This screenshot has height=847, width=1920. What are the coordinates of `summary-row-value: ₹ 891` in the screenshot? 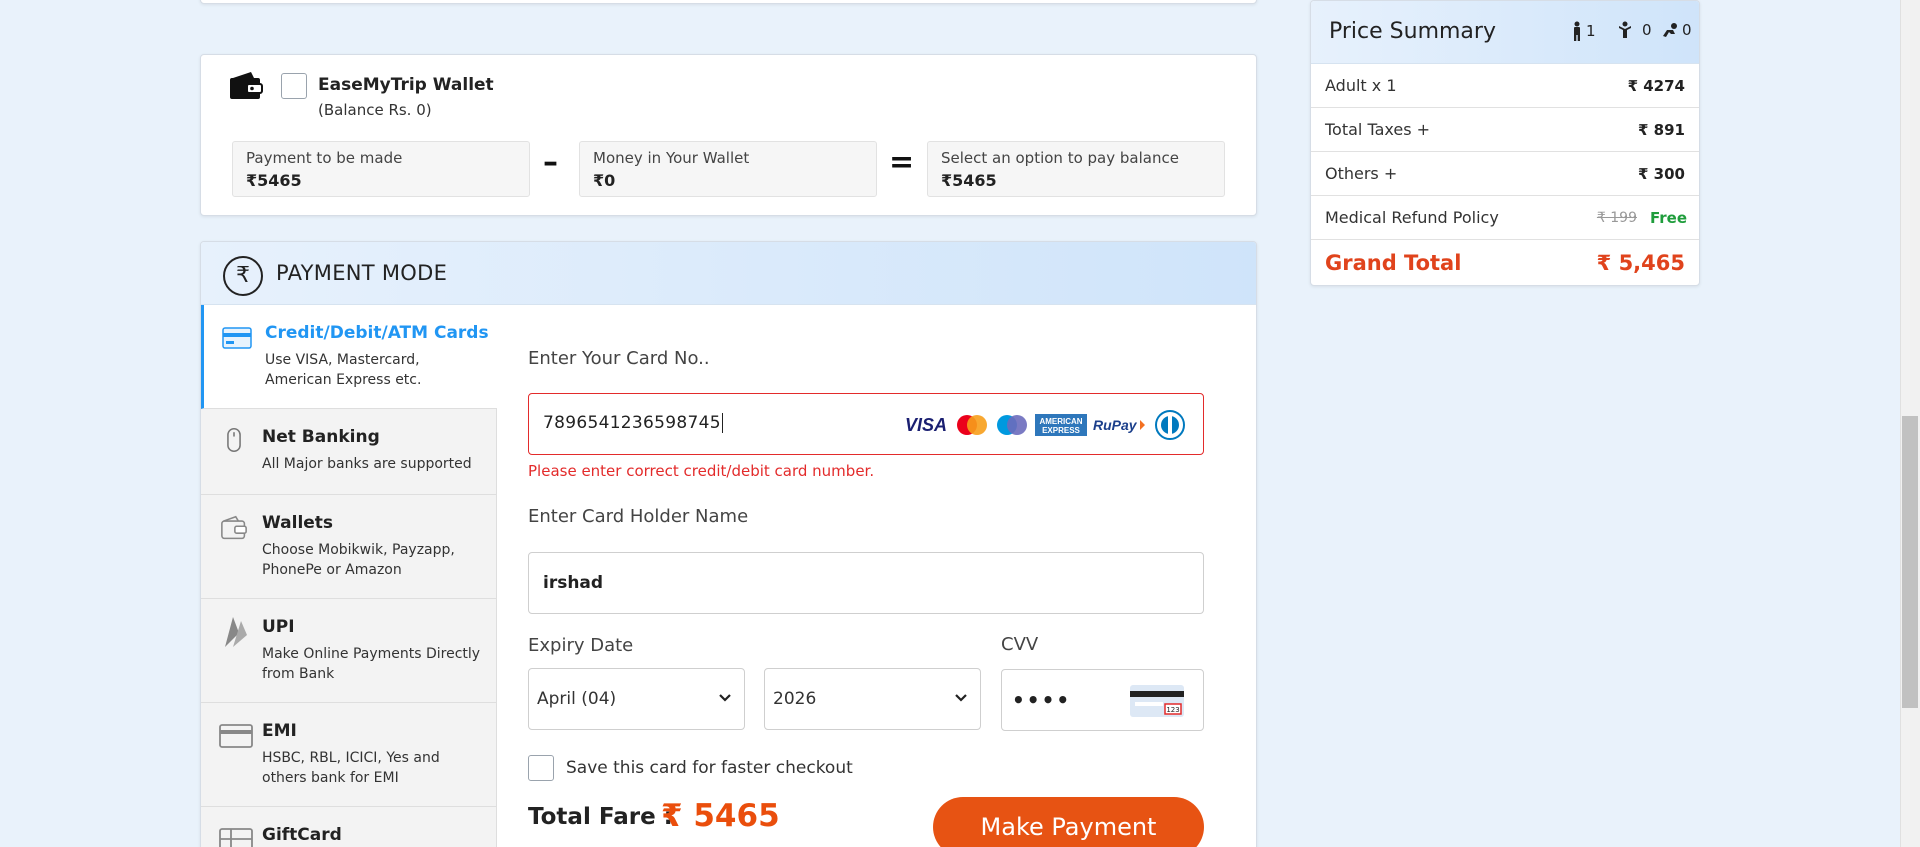 It's located at (1661, 130).